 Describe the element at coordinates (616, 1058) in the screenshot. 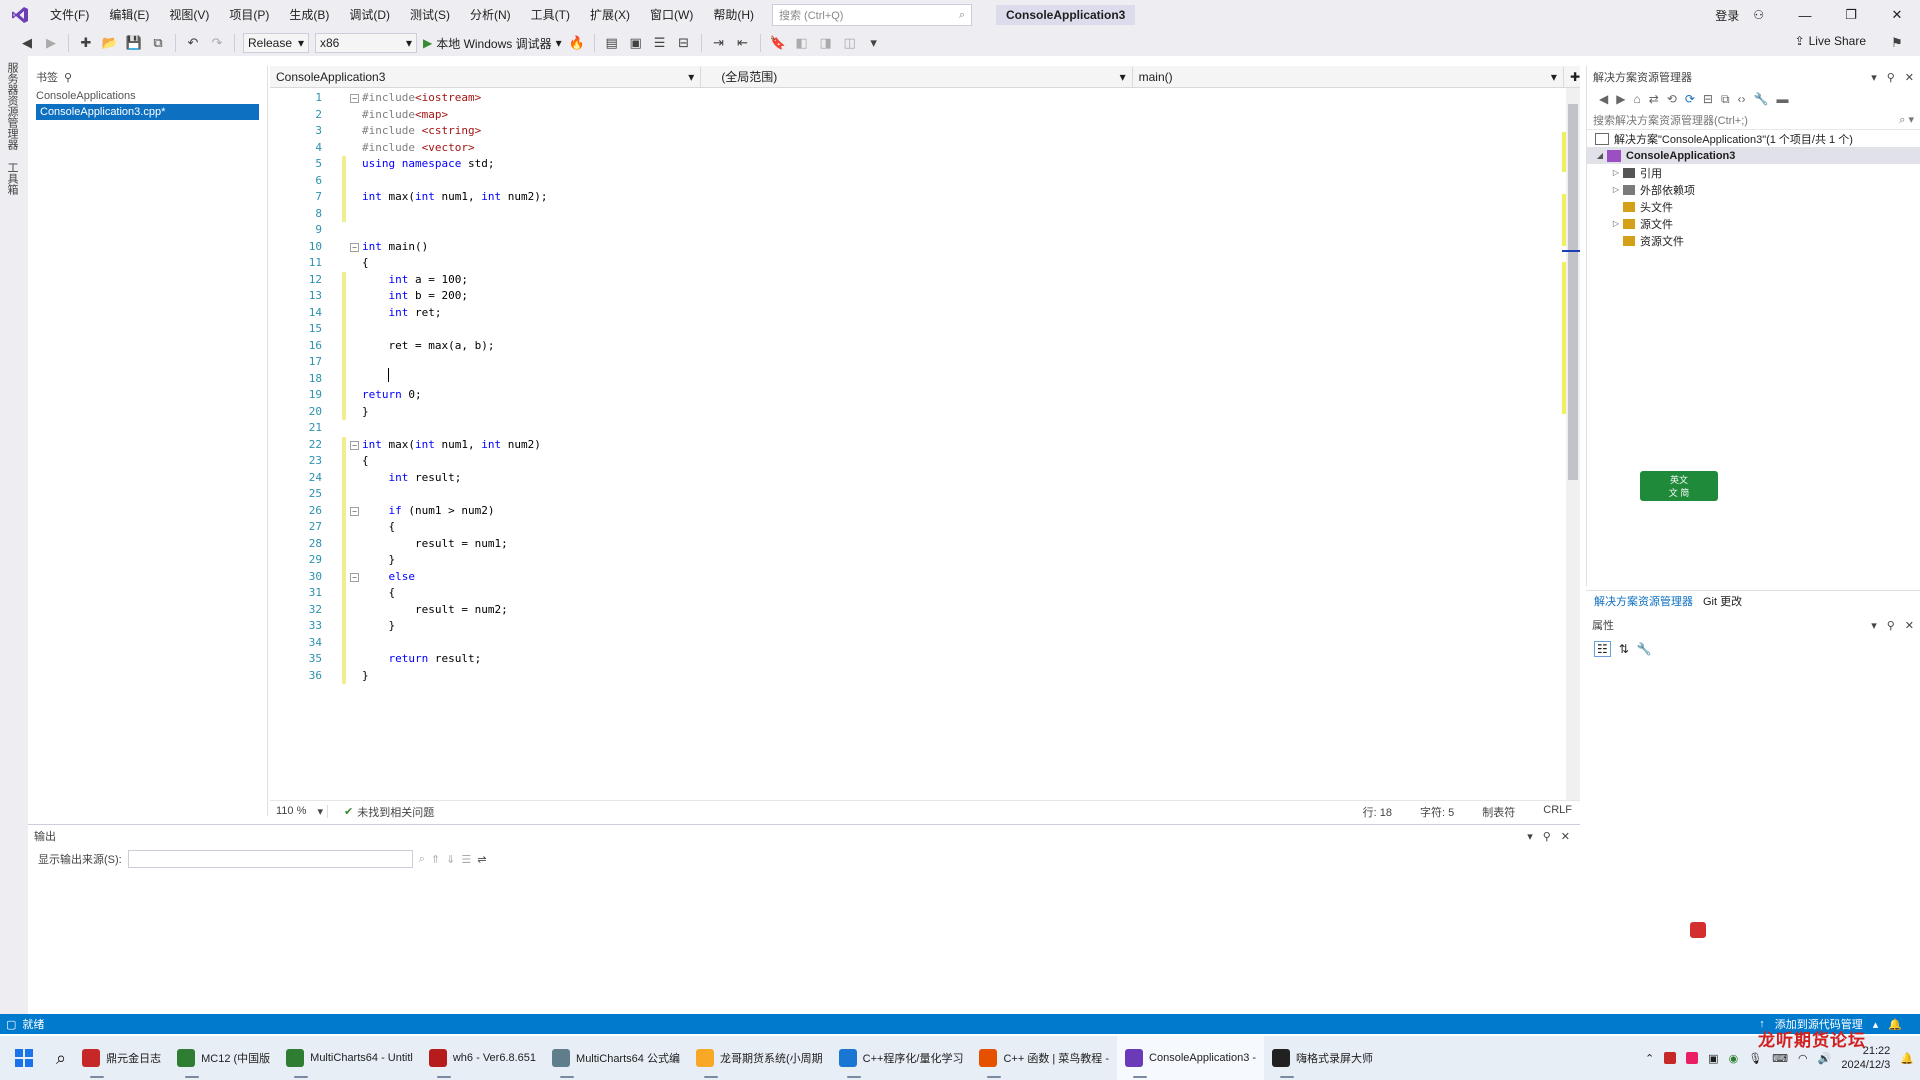

I see `taskbar-app: MultiCharts64 公式编` at that location.